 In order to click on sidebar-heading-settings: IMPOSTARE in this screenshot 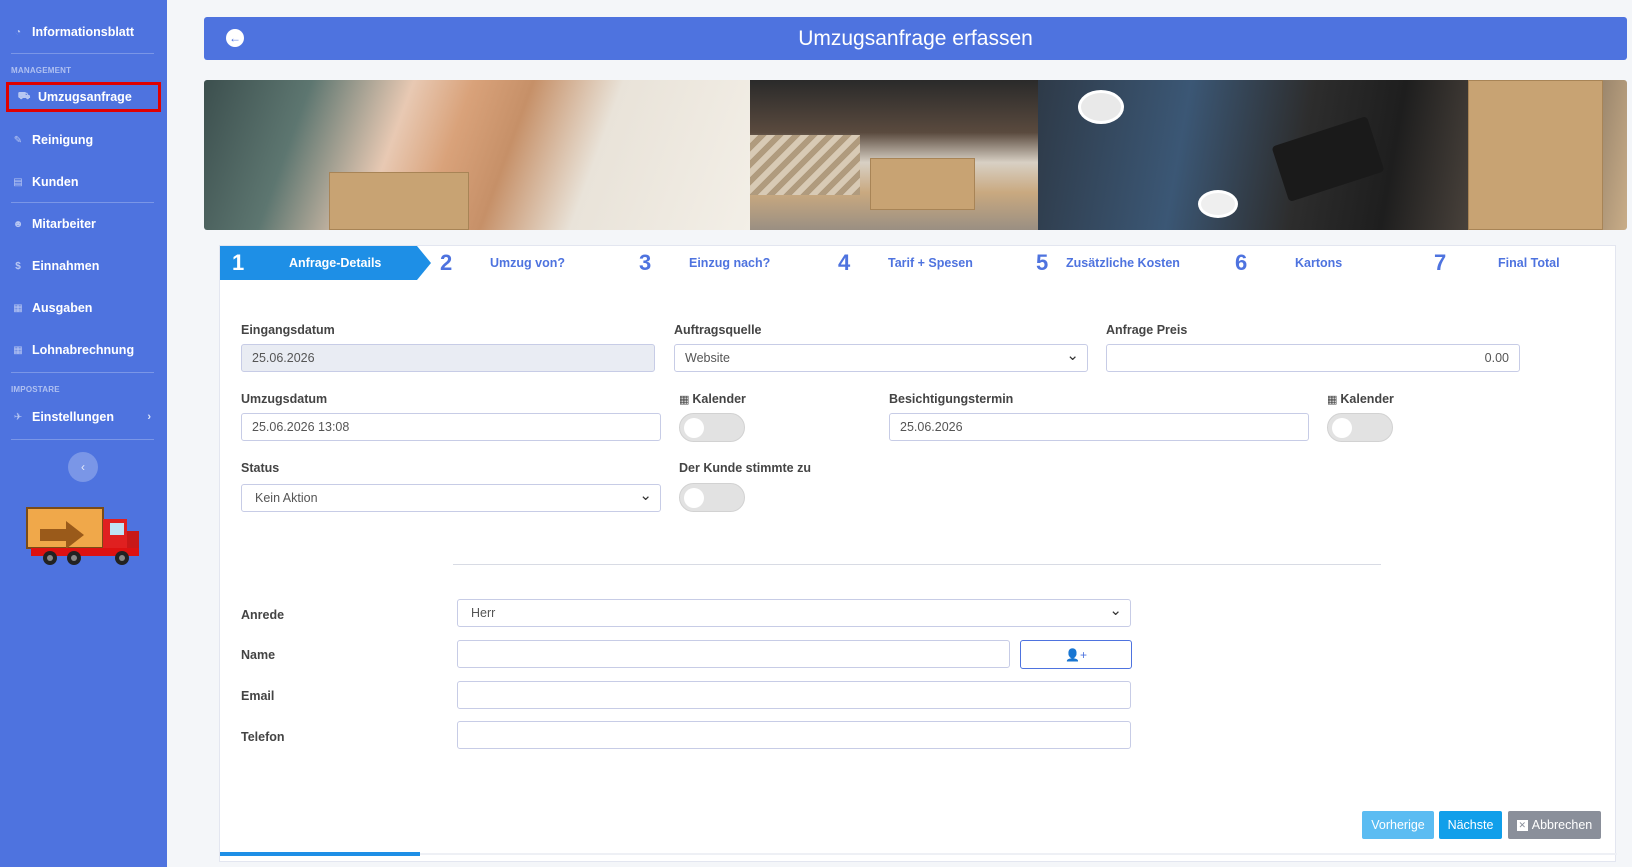, I will do `click(35, 389)`.